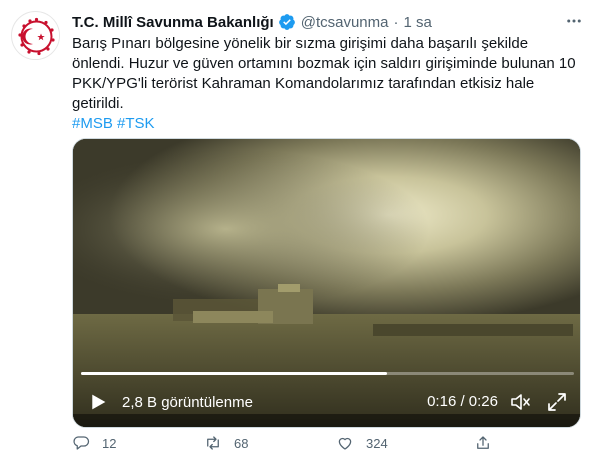 The width and height of the screenshot is (603, 460). Describe the element at coordinates (417, 22) in the screenshot. I see `timestamp: 1 sa` at that location.